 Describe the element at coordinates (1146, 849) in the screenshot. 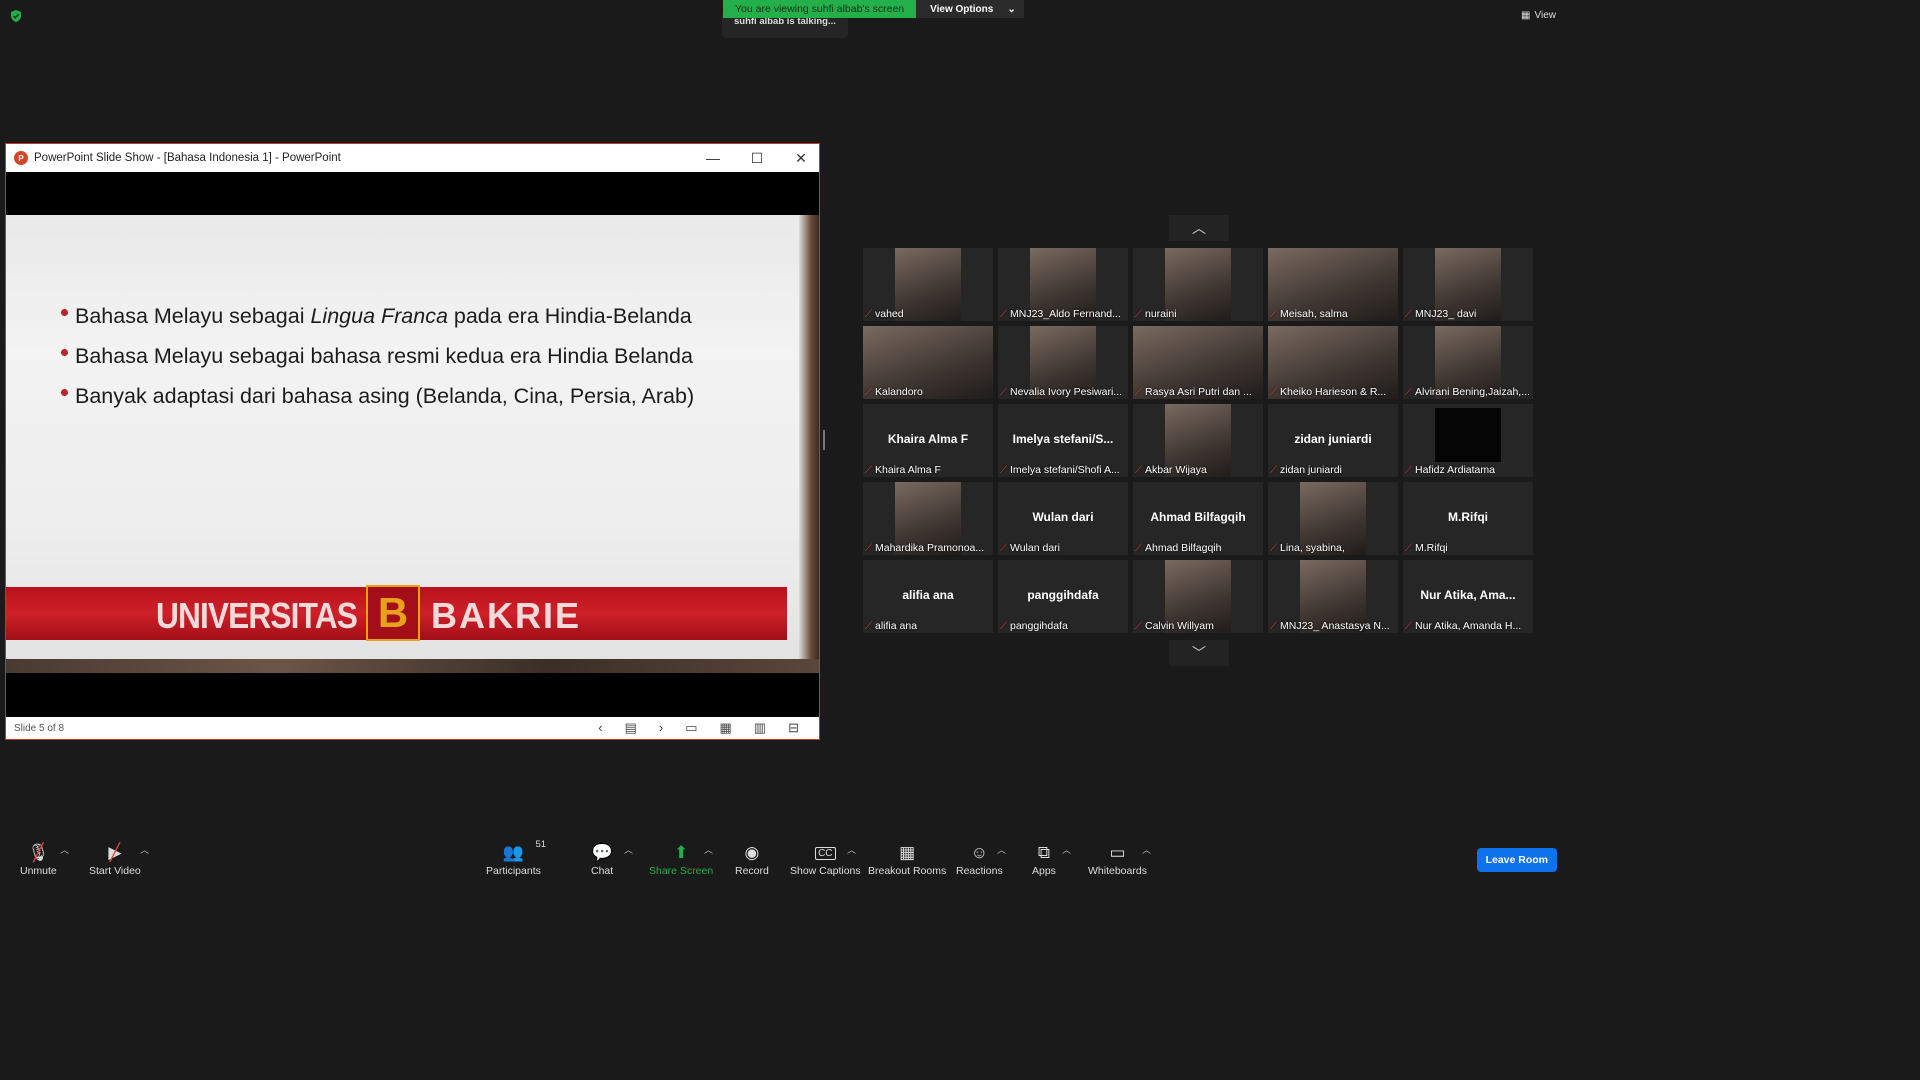

I see `whiteboards-options-caret: ︿` at that location.